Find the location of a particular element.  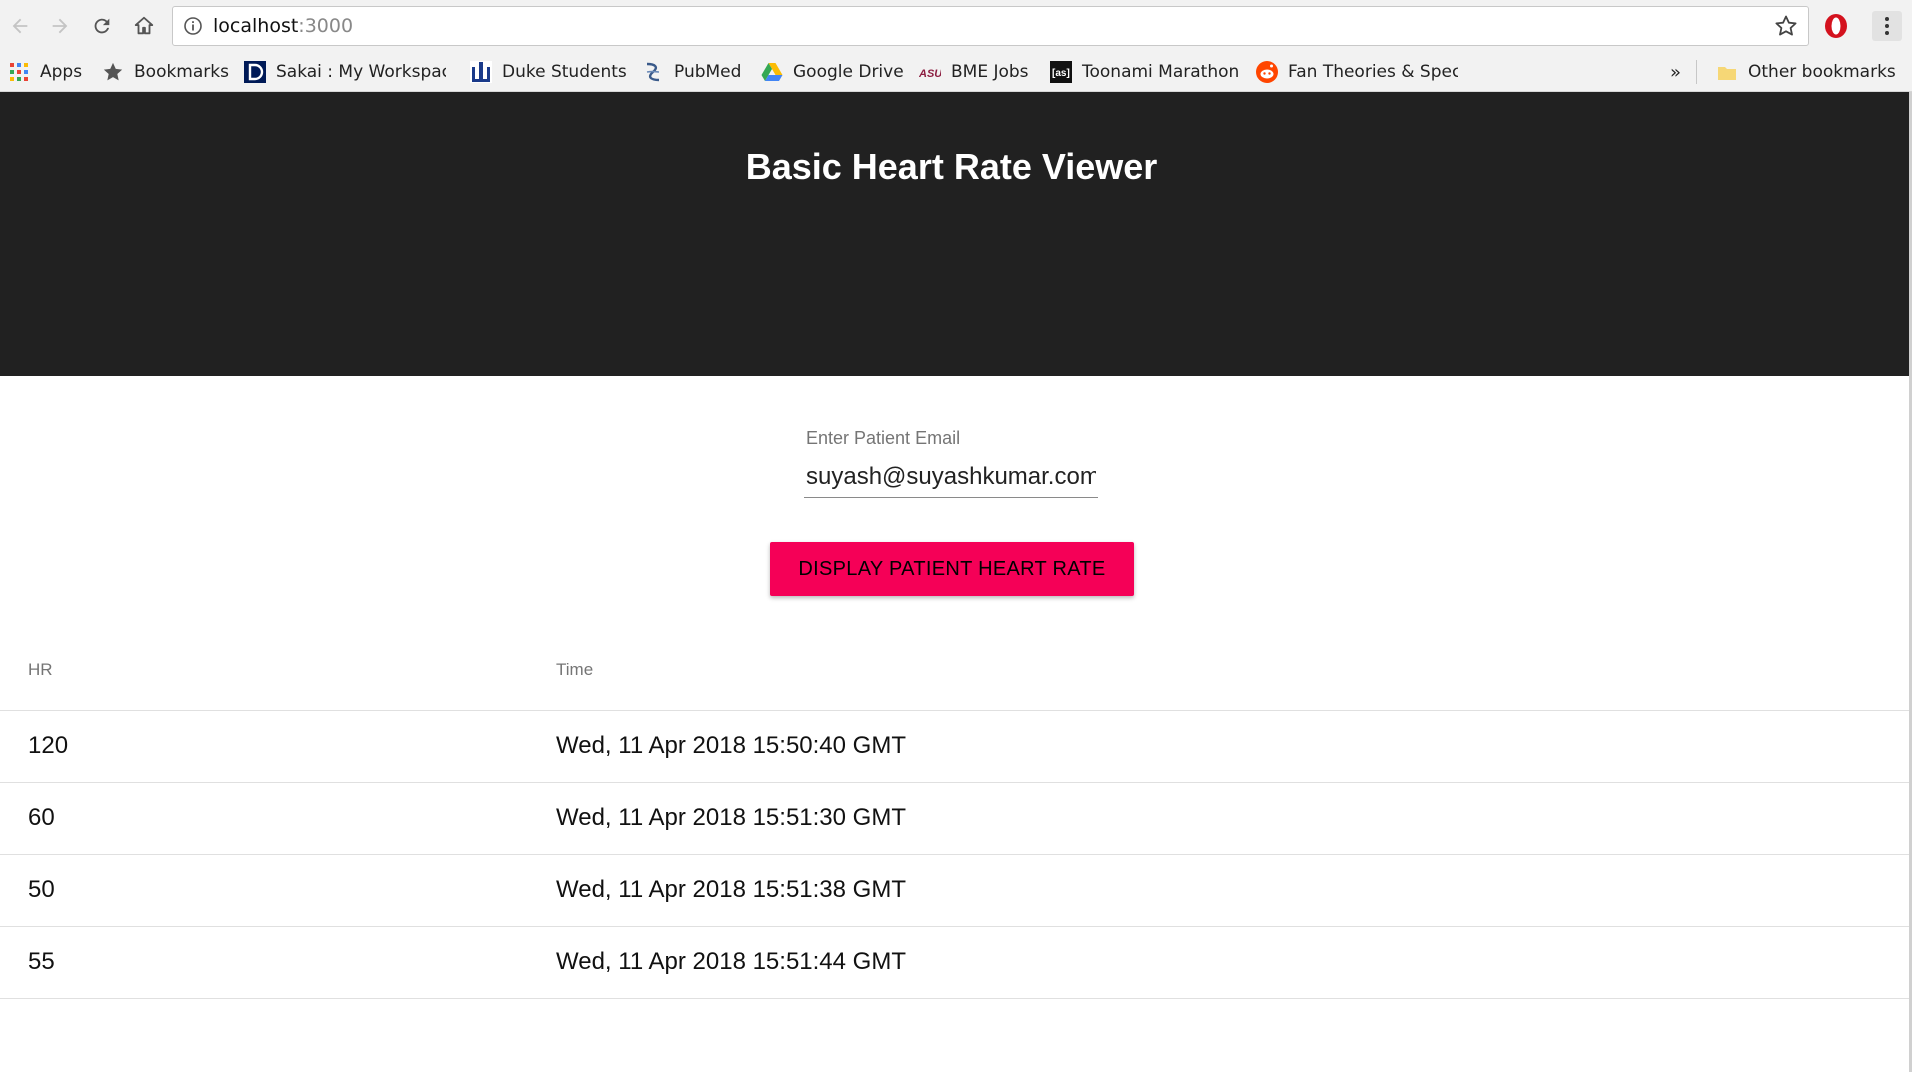

bookmarks-overflow-button: » is located at coordinates (1675, 72).